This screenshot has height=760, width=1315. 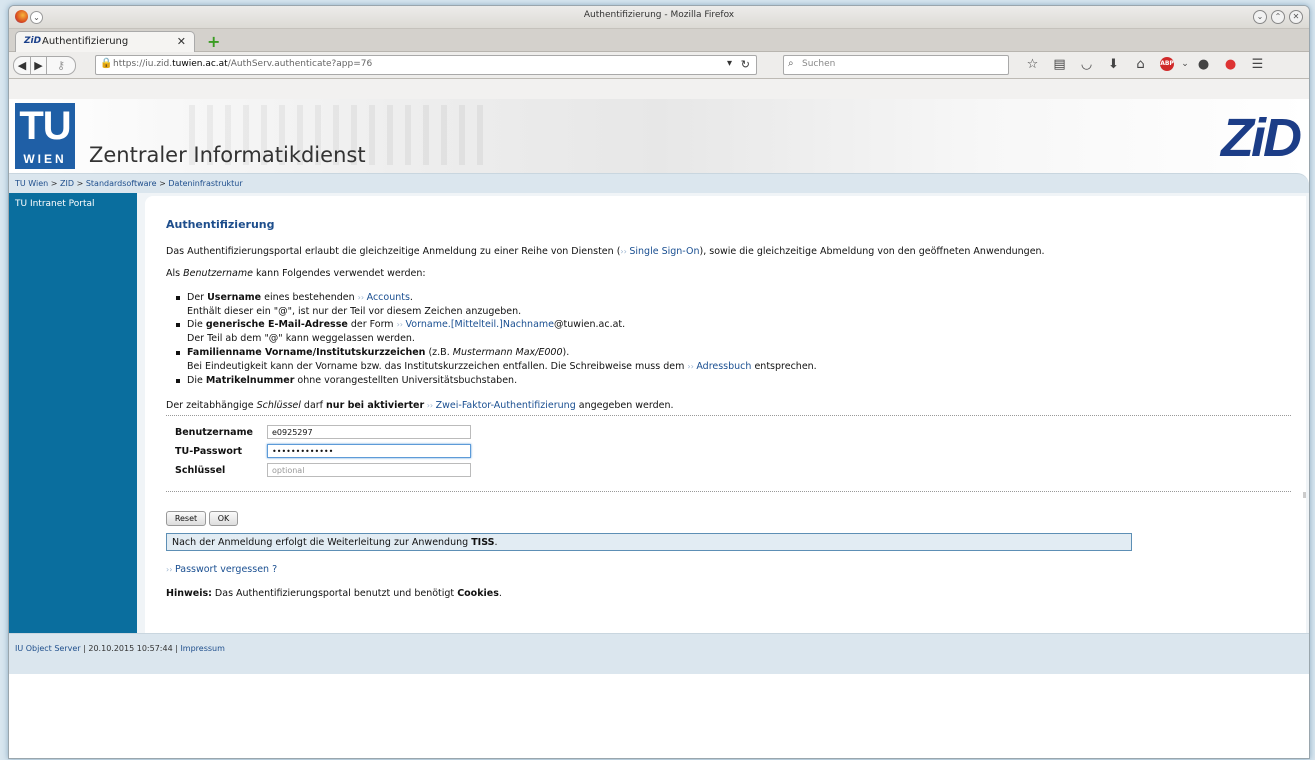 I want to click on ok-button: OK, so click(x=223, y=518).